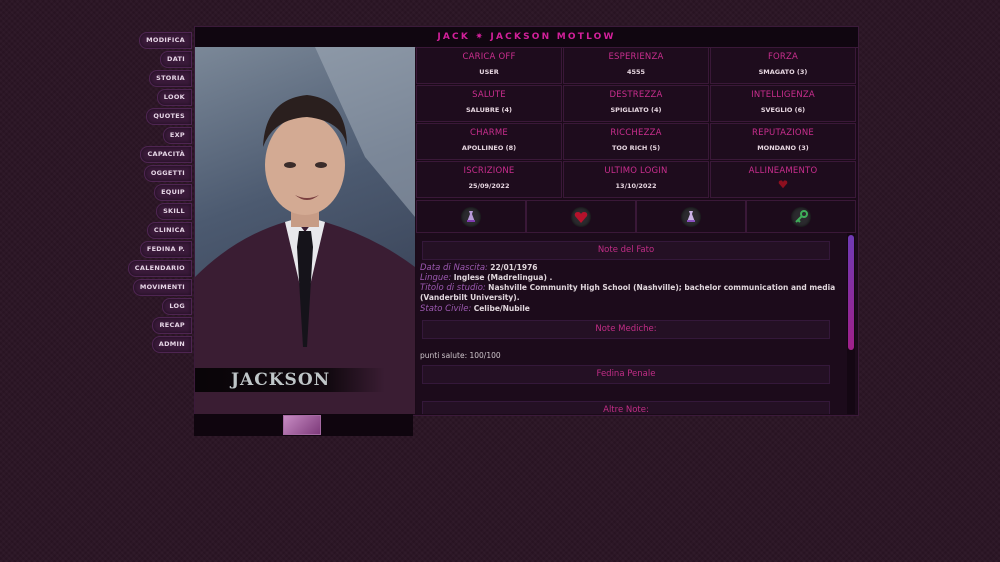  Describe the element at coordinates (626, 407) in the screenshot. I see `notes-altre-header: Altre Note:` at that location.